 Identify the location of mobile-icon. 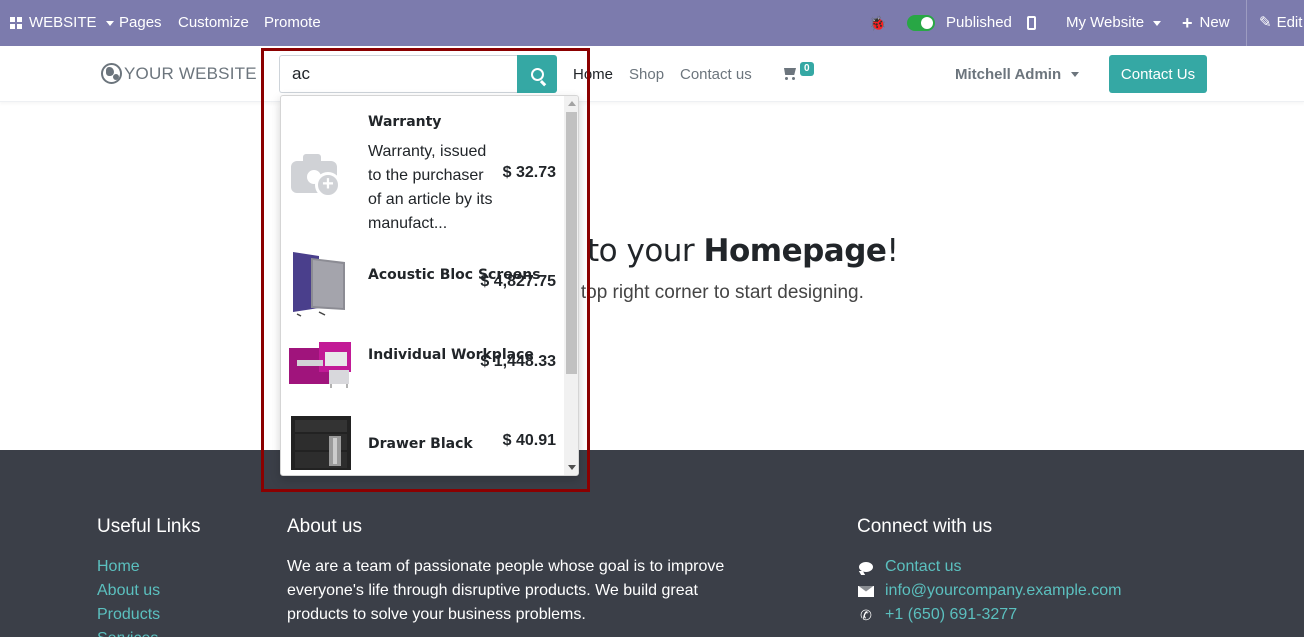
(1031, 23).